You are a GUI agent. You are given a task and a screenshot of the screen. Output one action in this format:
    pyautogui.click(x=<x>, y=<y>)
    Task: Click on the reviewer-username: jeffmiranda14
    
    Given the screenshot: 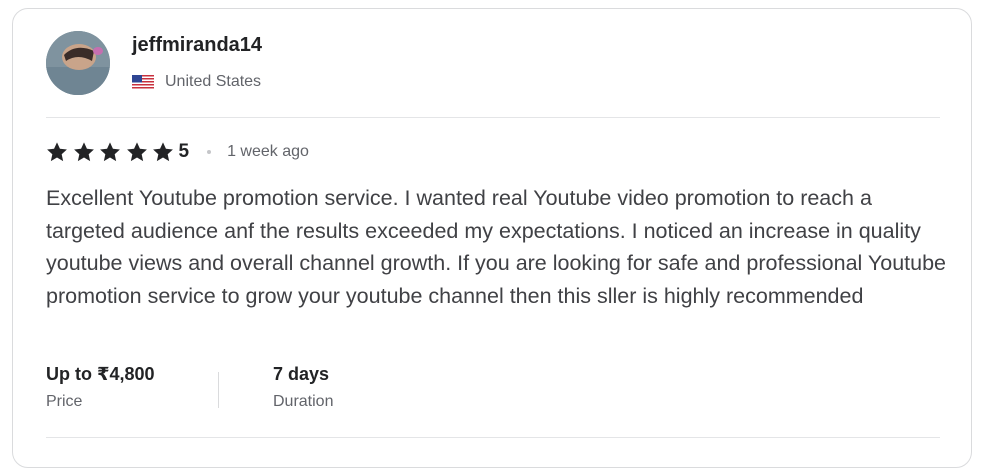 What is the action you would take?
    pyautogui.click(x=197, y=45)
    